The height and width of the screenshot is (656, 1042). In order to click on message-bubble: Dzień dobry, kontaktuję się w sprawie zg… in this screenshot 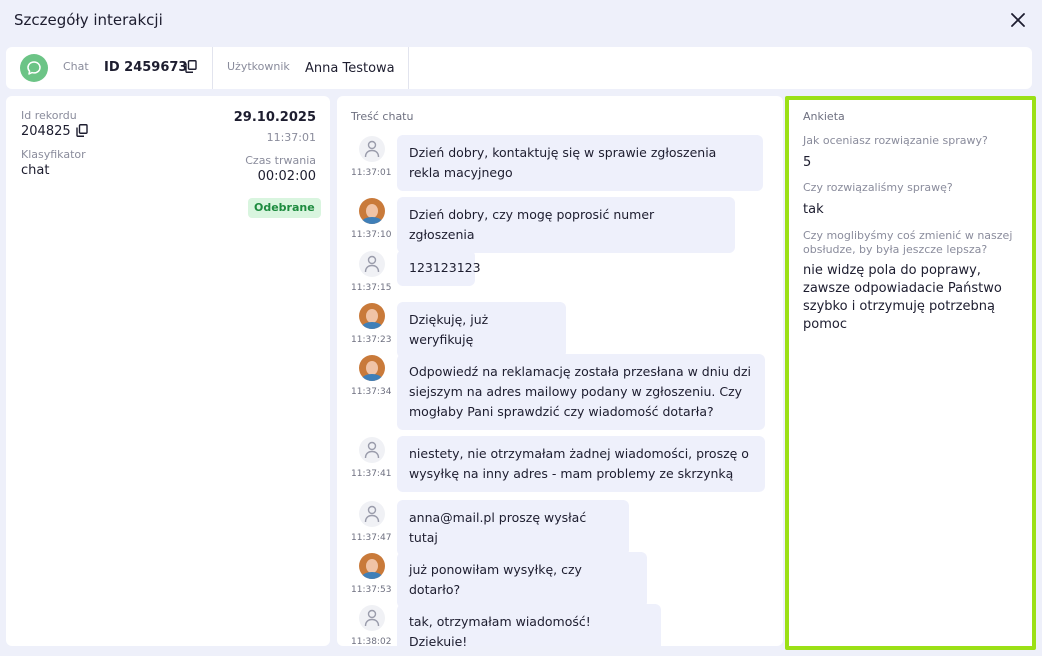, I will do `click(580, 163)`.